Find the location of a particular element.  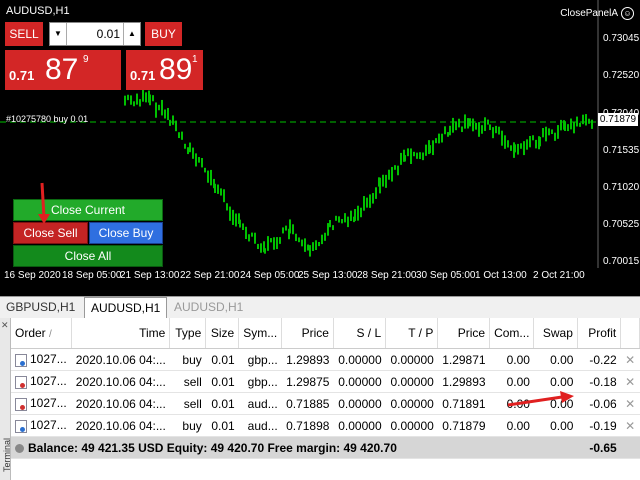

one-click-trade-panel: SELL ▼ 0.01 ▲ BUY 0.71 87 9 0.71 89 1 is located at coordinates (104, 57).